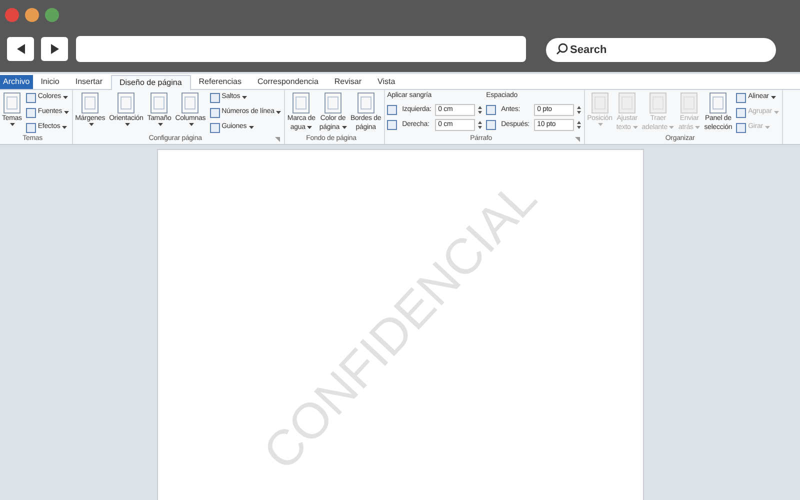  Describe the element at coordinates (661, 50) in the screenshot. I see `search-field: Search` at that location.